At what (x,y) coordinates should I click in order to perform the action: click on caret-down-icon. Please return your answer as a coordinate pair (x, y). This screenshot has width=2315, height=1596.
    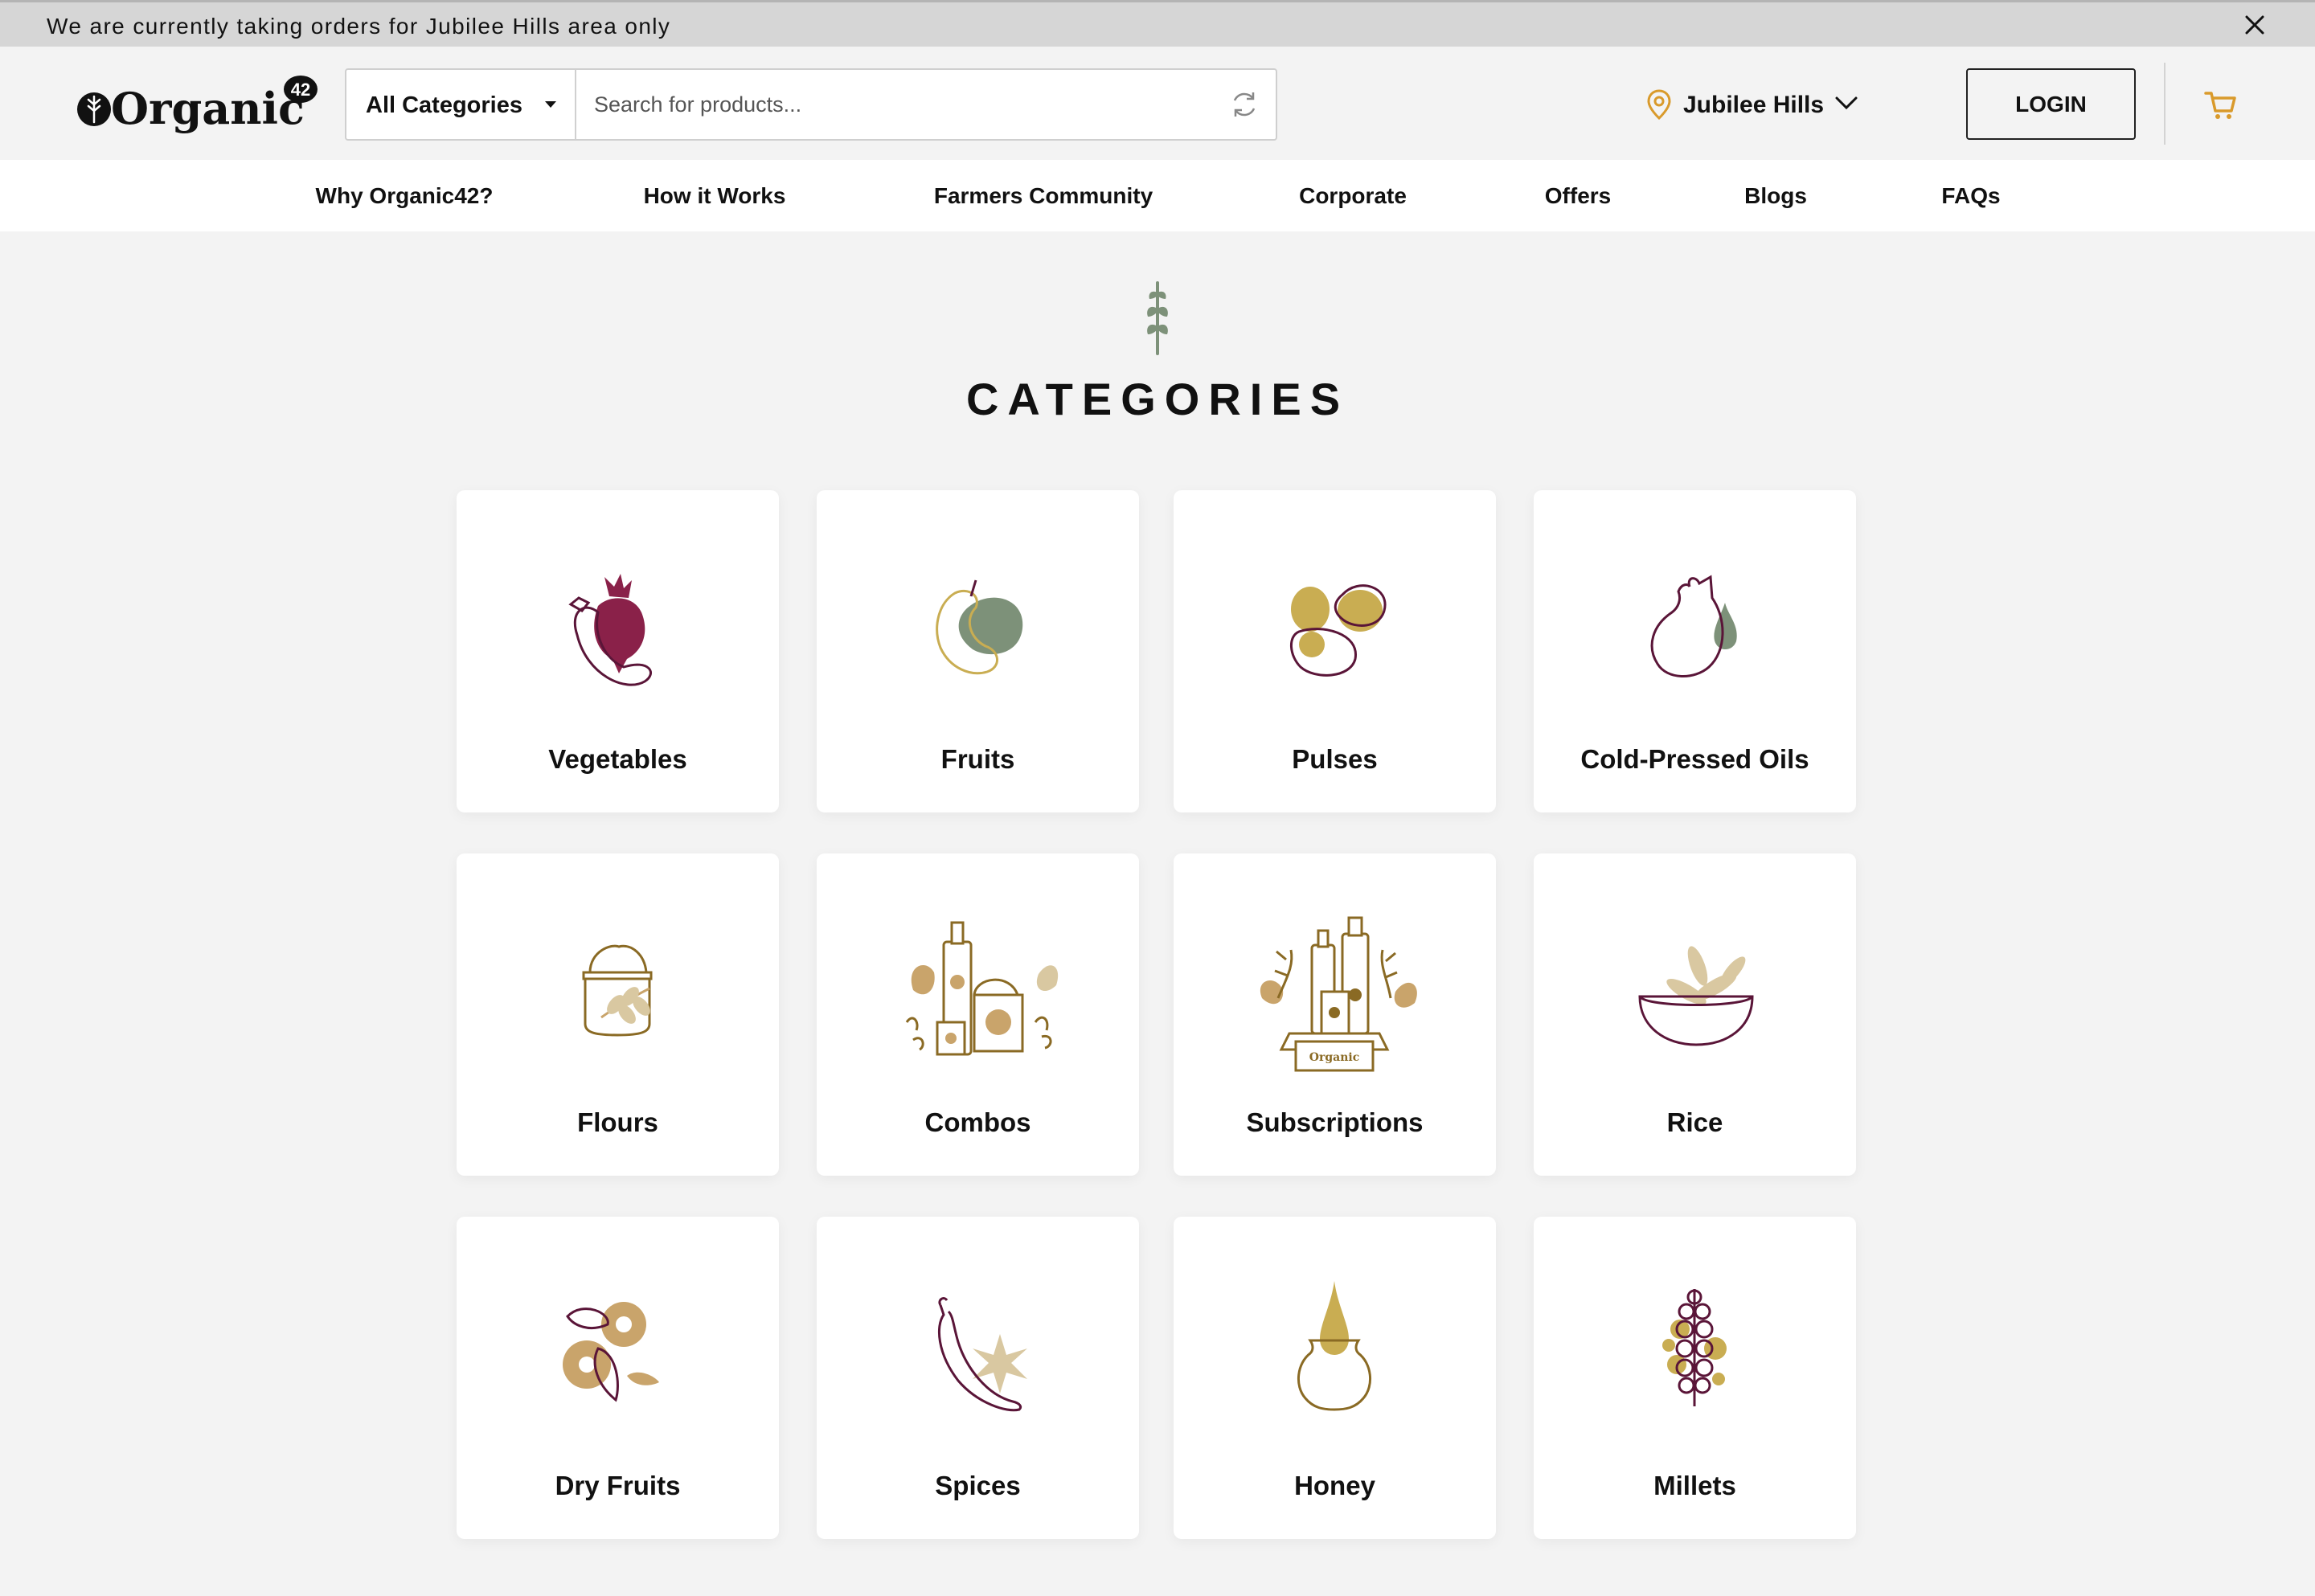
    Looking at the image, I should click on (550, 104).